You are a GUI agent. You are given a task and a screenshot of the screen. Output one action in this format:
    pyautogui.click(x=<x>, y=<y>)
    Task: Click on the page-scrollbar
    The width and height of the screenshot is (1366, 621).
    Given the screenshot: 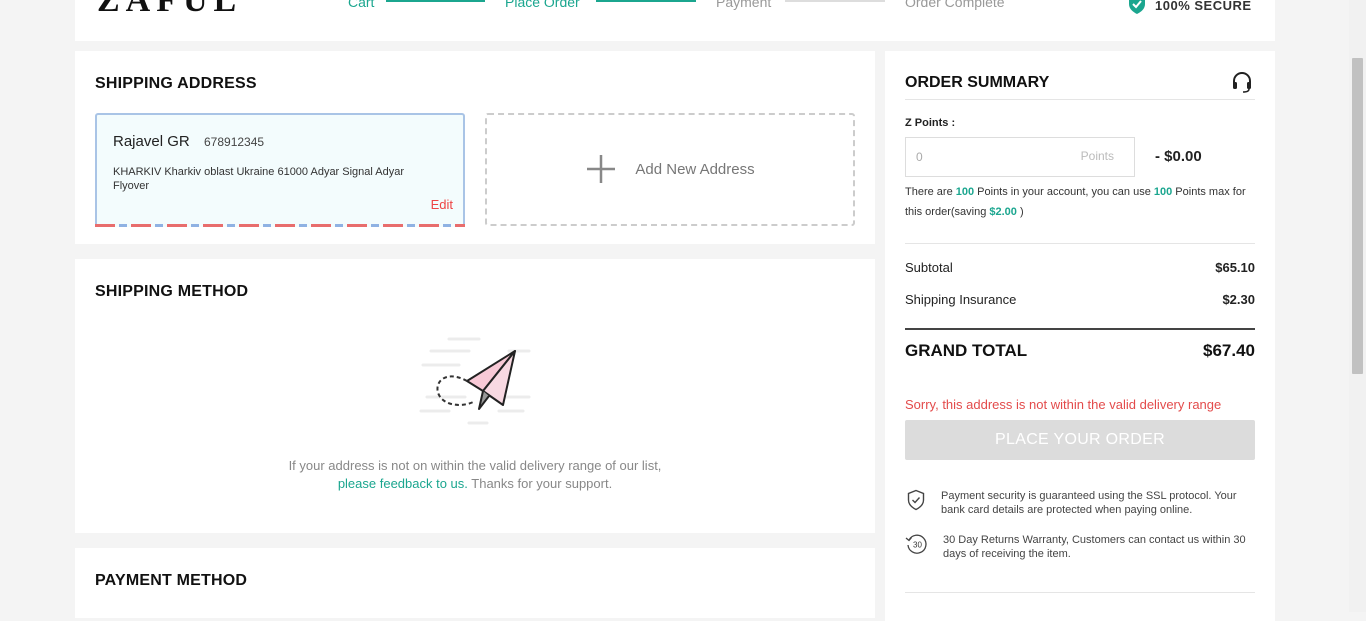 What is the action you would take?
    pyautogui.click(x=1357, y=306)
    